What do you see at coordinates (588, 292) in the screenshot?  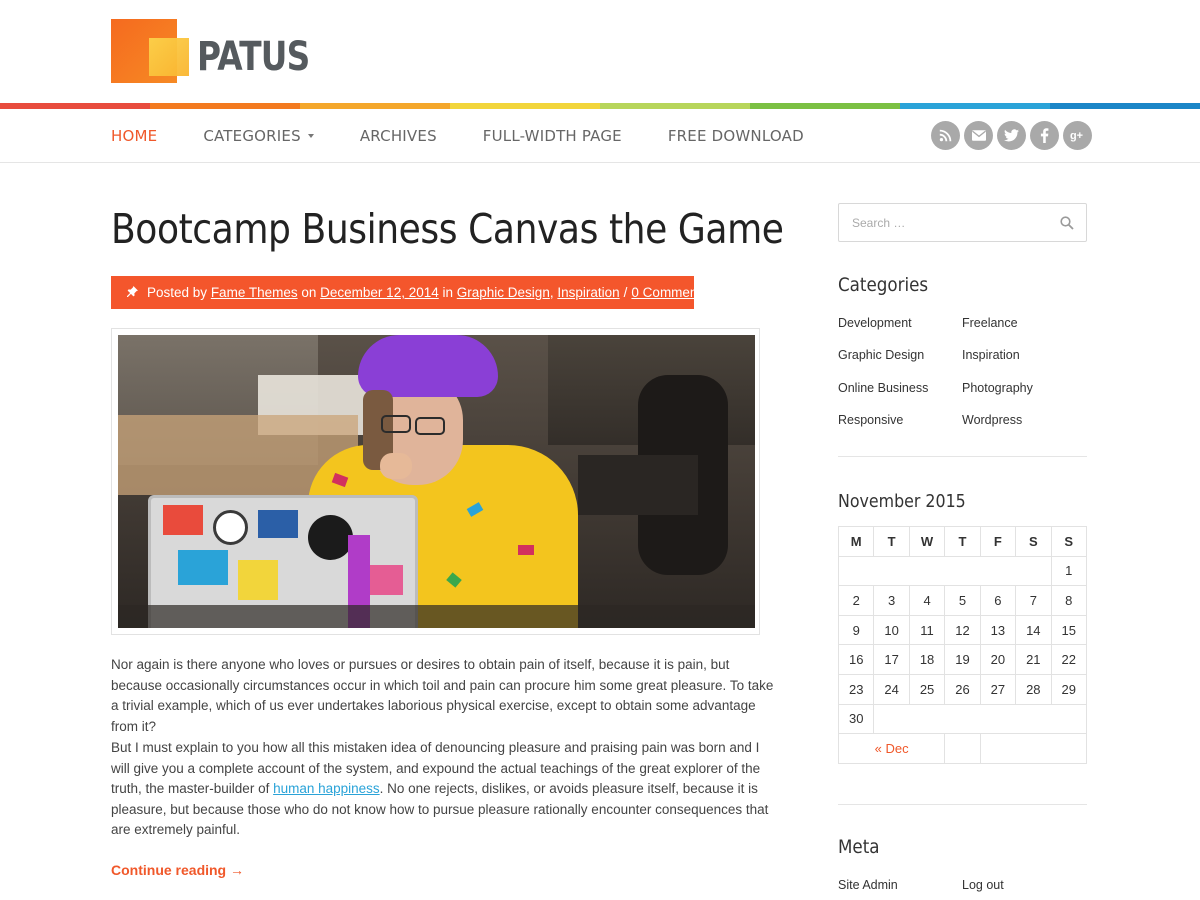 I see `category-link-inspiration: Inspiration` at bounding box center [588, 292].